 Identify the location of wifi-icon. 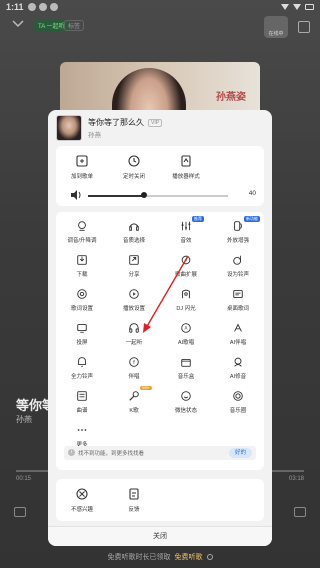
(285, 7).